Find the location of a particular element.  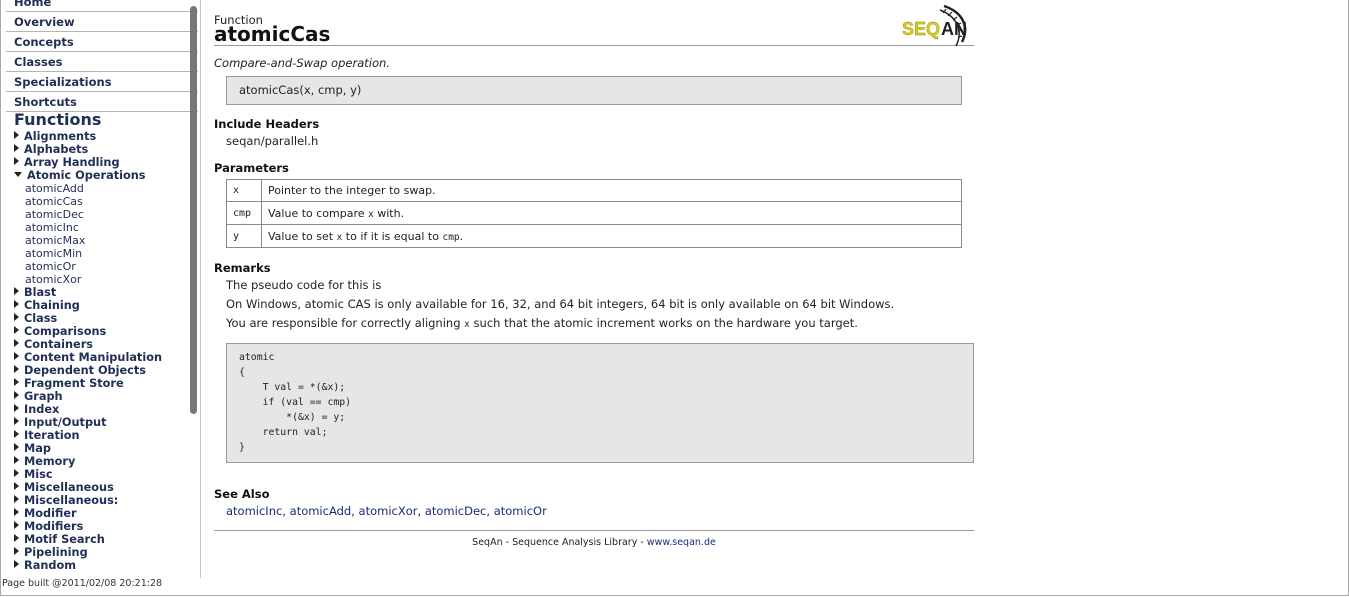

sidebar-group: Blast is located at coordinates (104, 292).